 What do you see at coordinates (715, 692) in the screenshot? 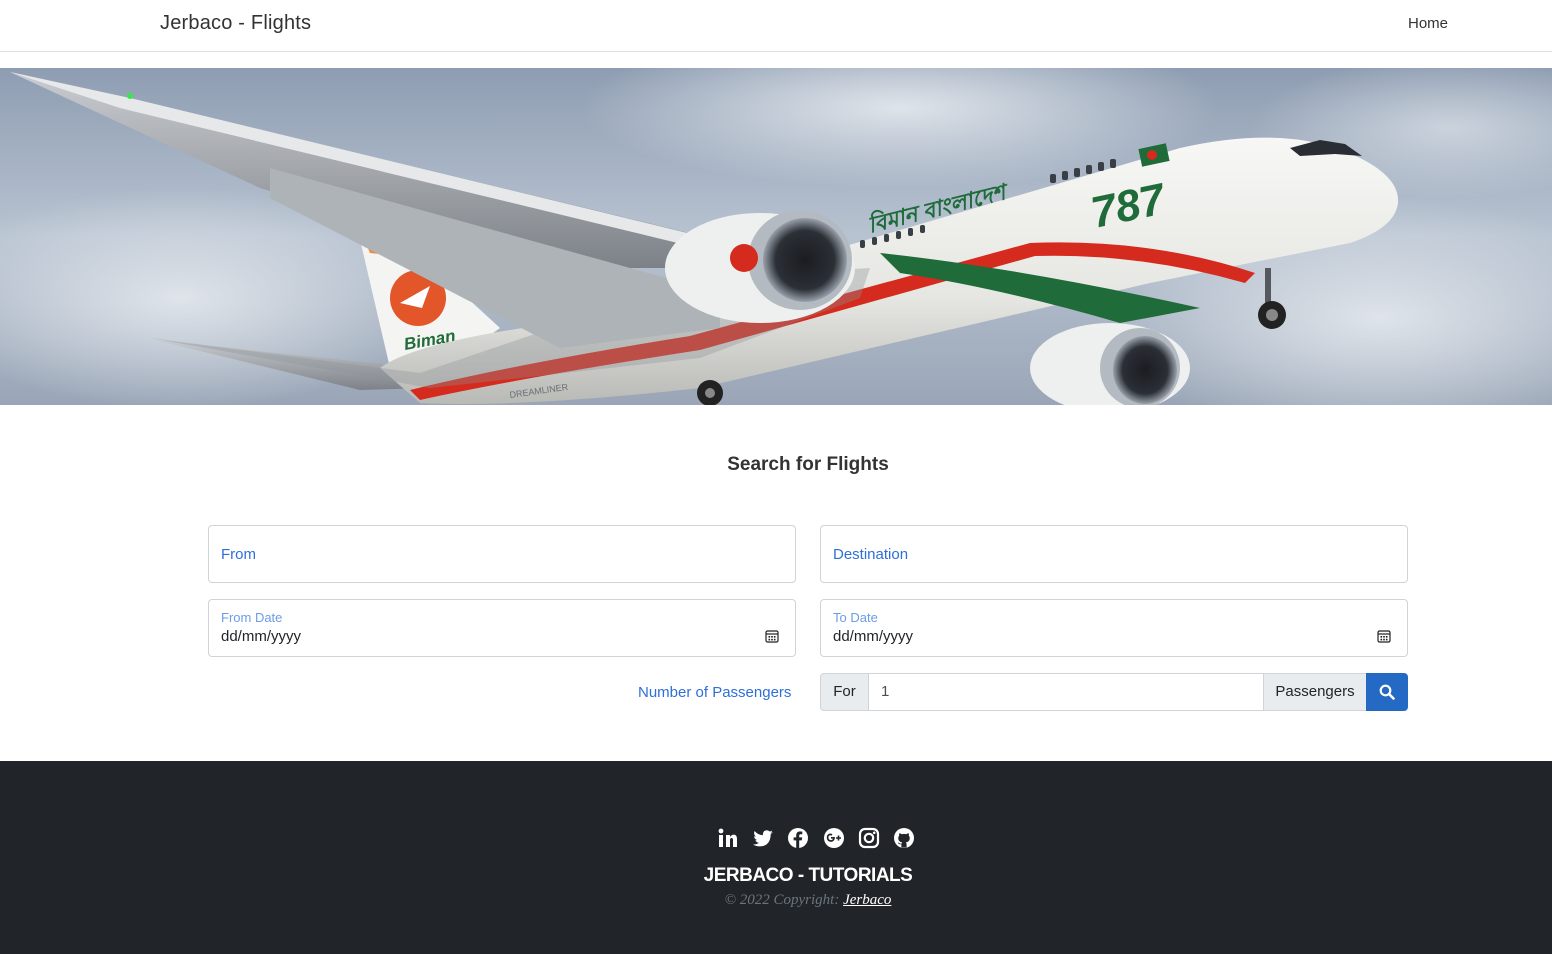
I see `passengers-label: Number of Passengers` at bounding box center [715, 692].